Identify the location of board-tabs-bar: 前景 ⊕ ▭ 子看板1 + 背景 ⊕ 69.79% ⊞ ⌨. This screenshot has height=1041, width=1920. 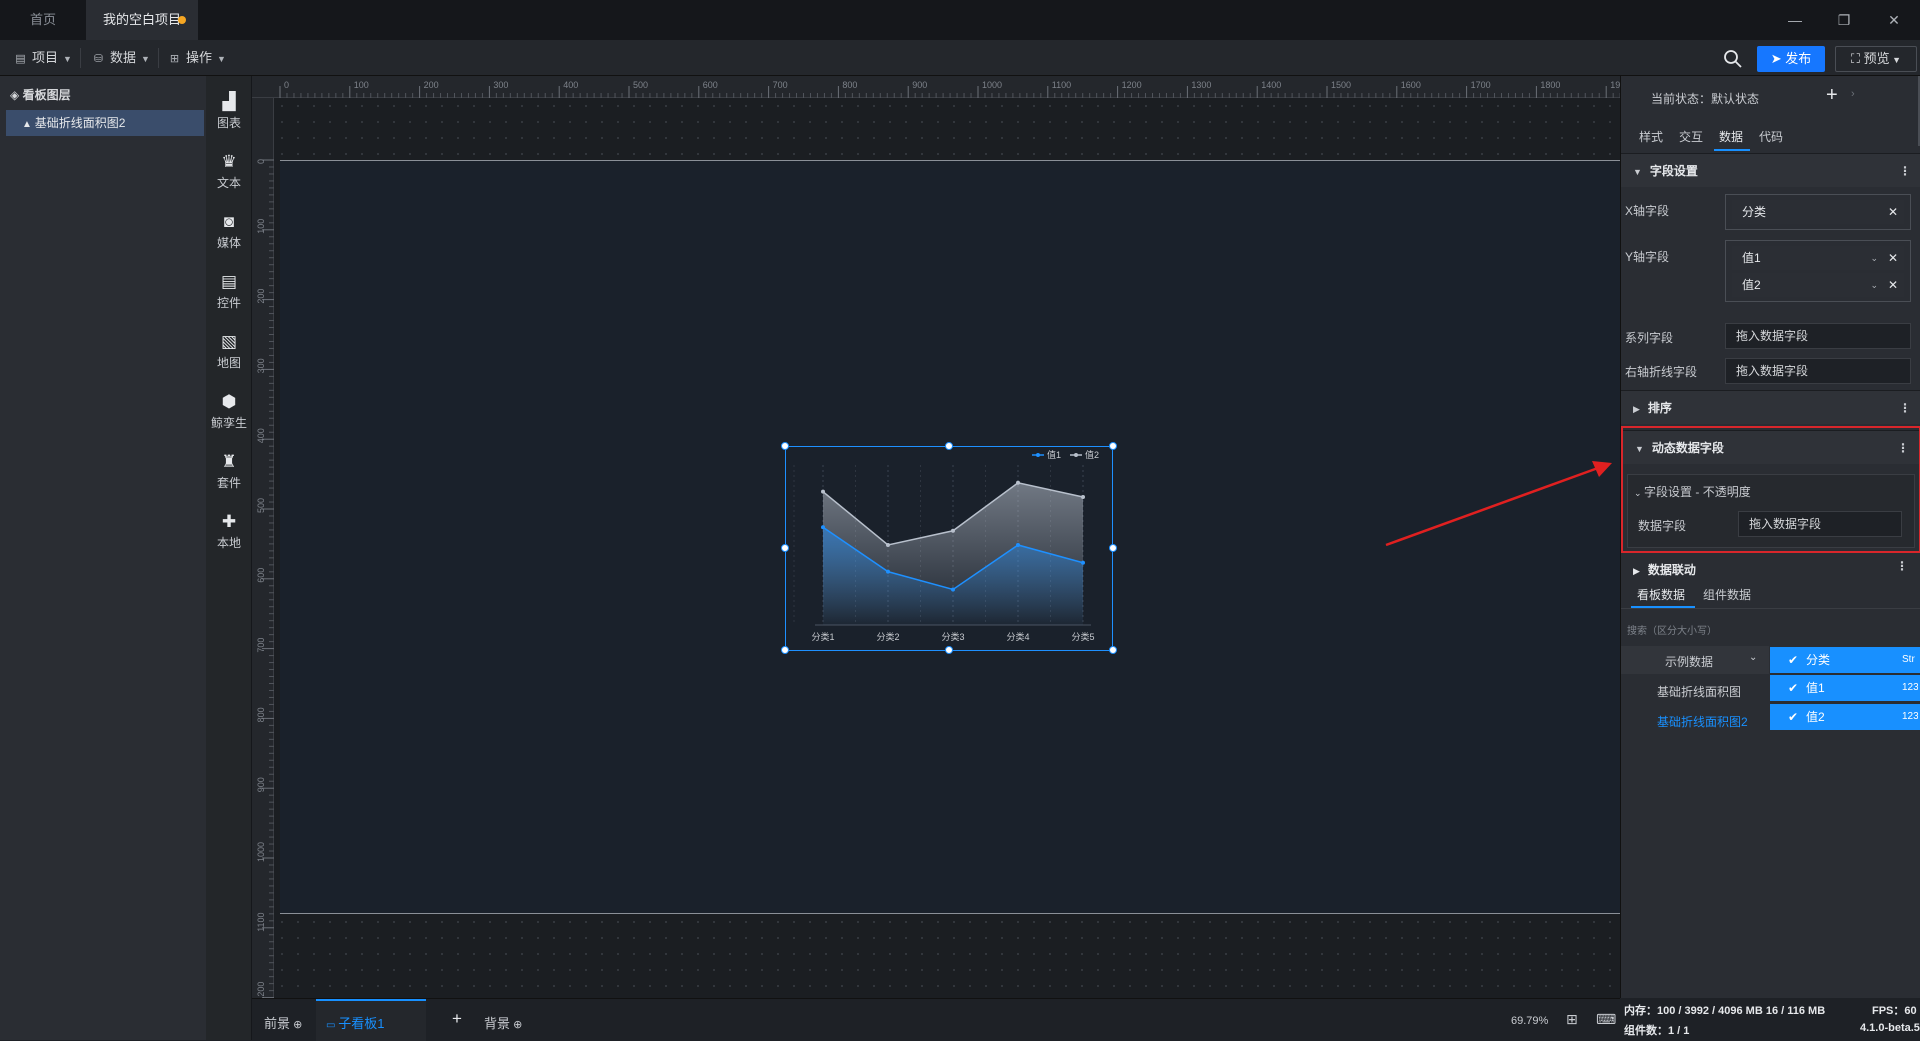
(936, 1019).